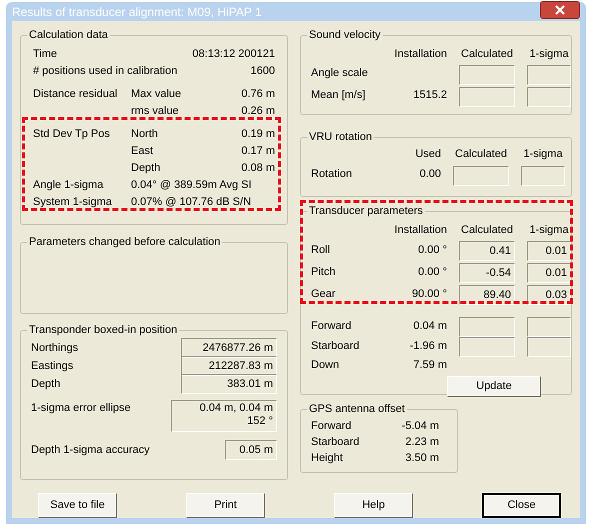  What do you see at coordinates (81, 408) in the screenshot?
I see `row-label: 1-sigma error ellipse` at bounding box center [81, 408].